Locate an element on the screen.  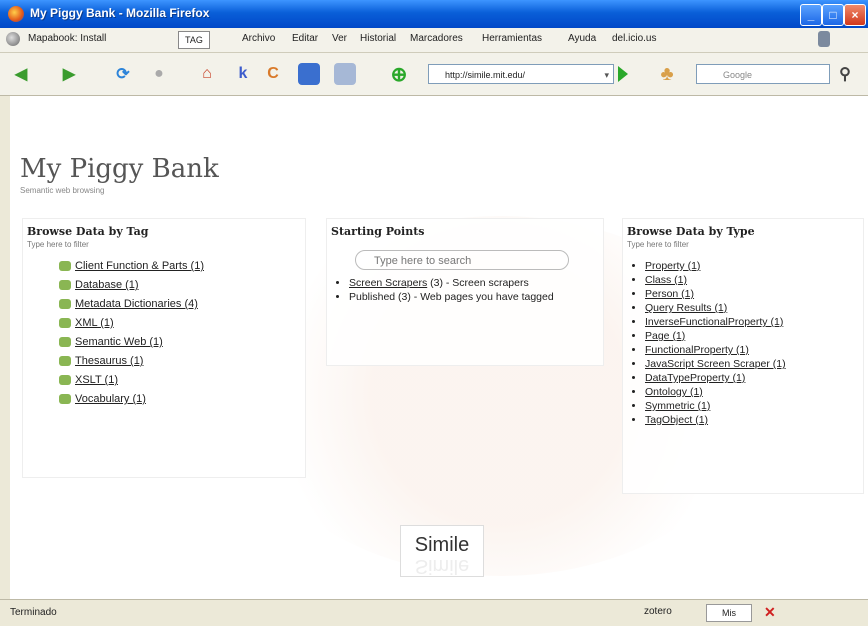
type-link: Page (1) is located at coordinates (665, 336).